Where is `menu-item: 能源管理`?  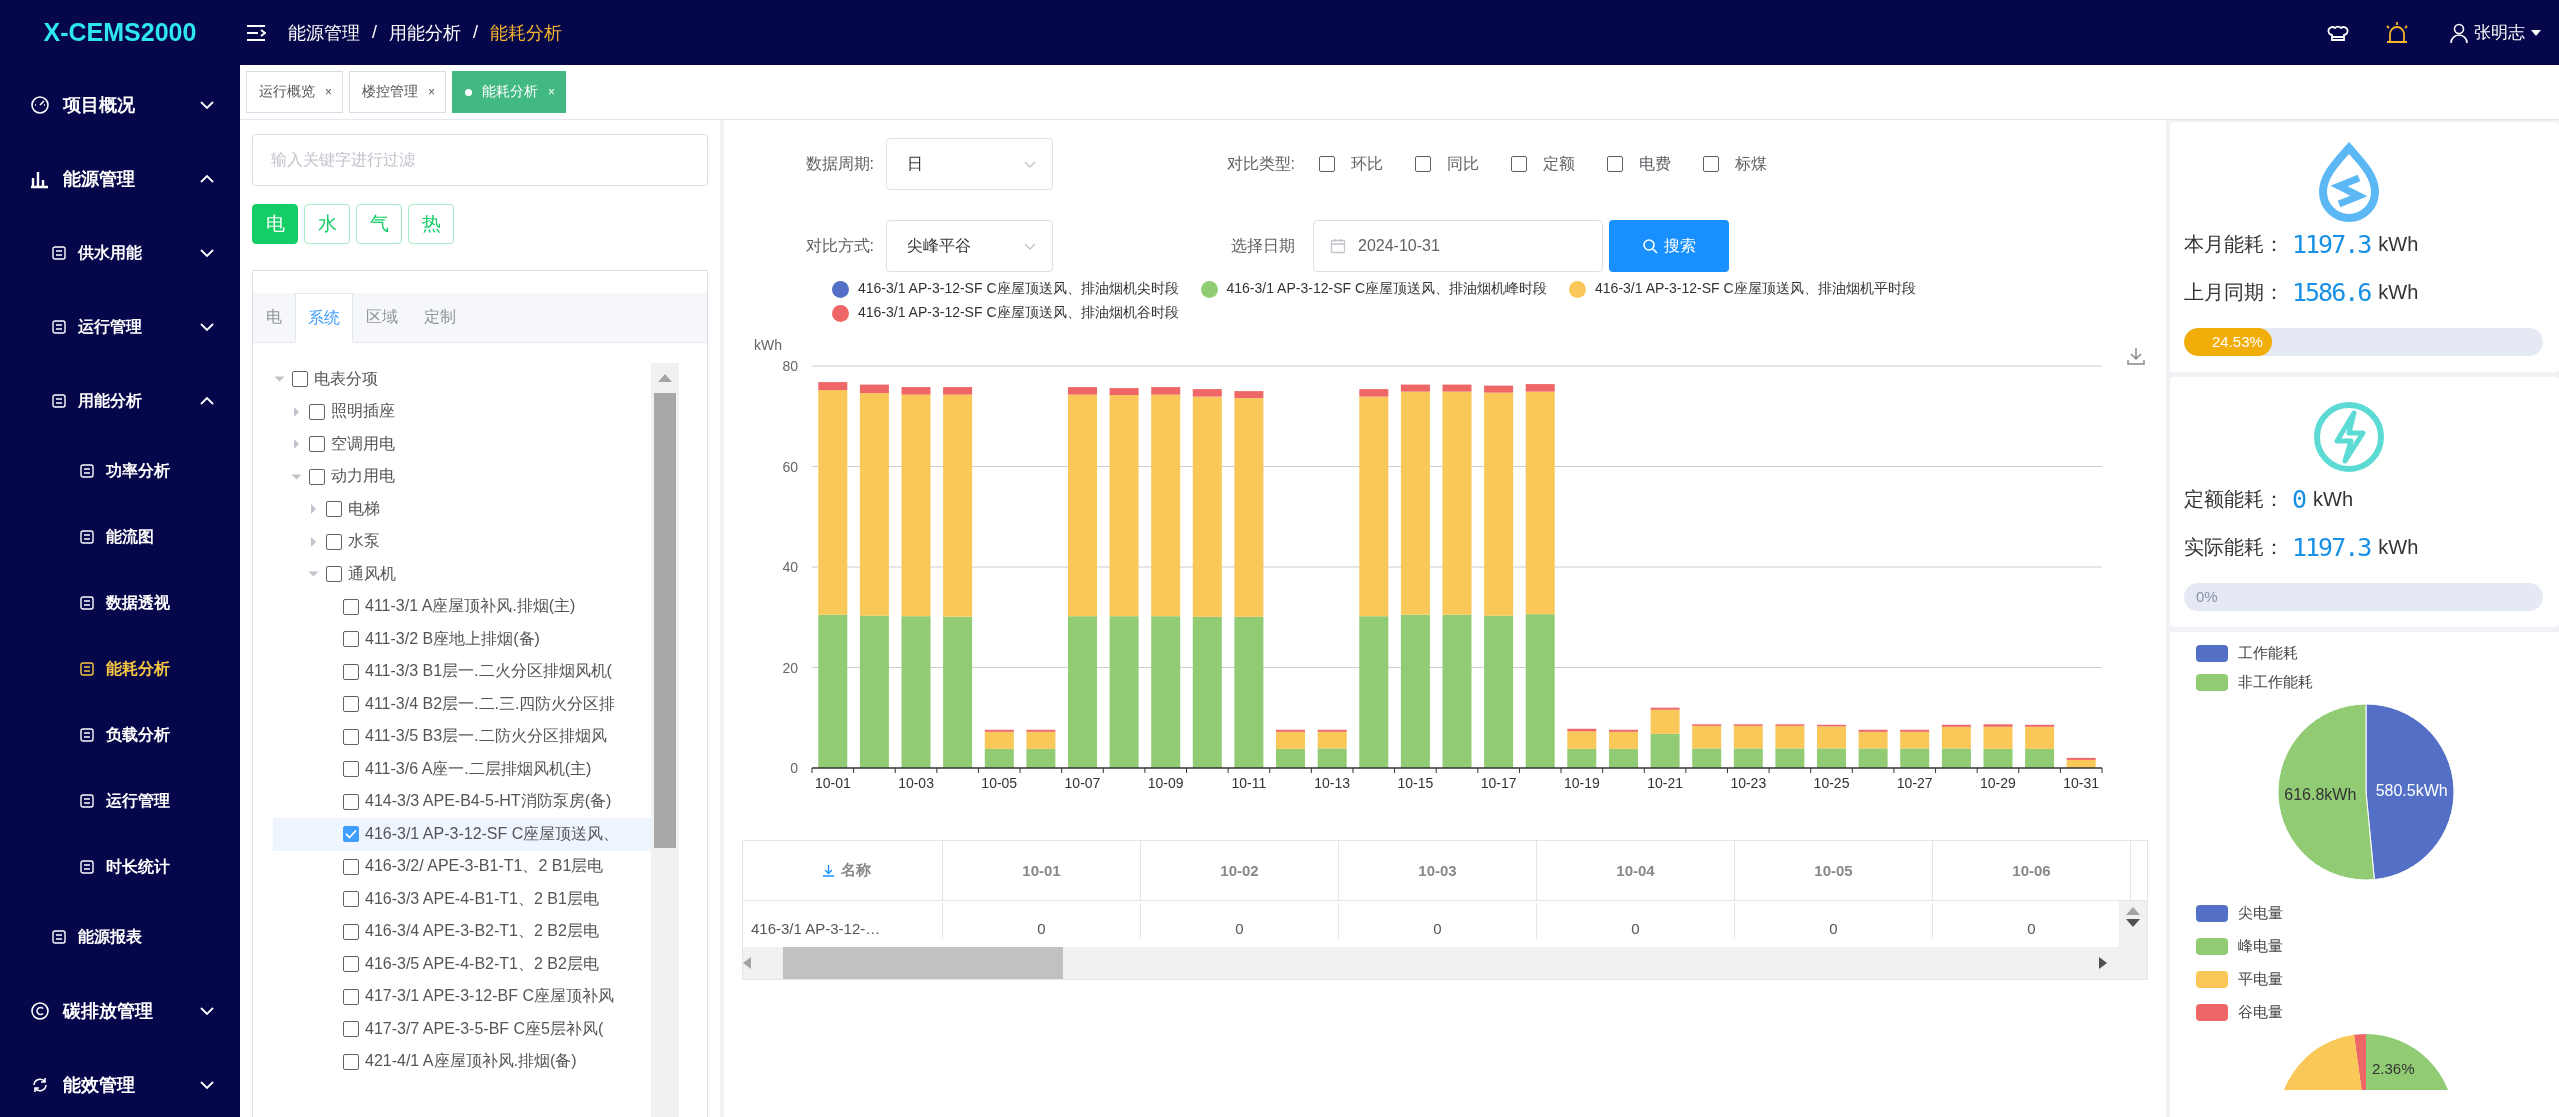 menu-item: 能源管理 is located at coordinates (120, 179).